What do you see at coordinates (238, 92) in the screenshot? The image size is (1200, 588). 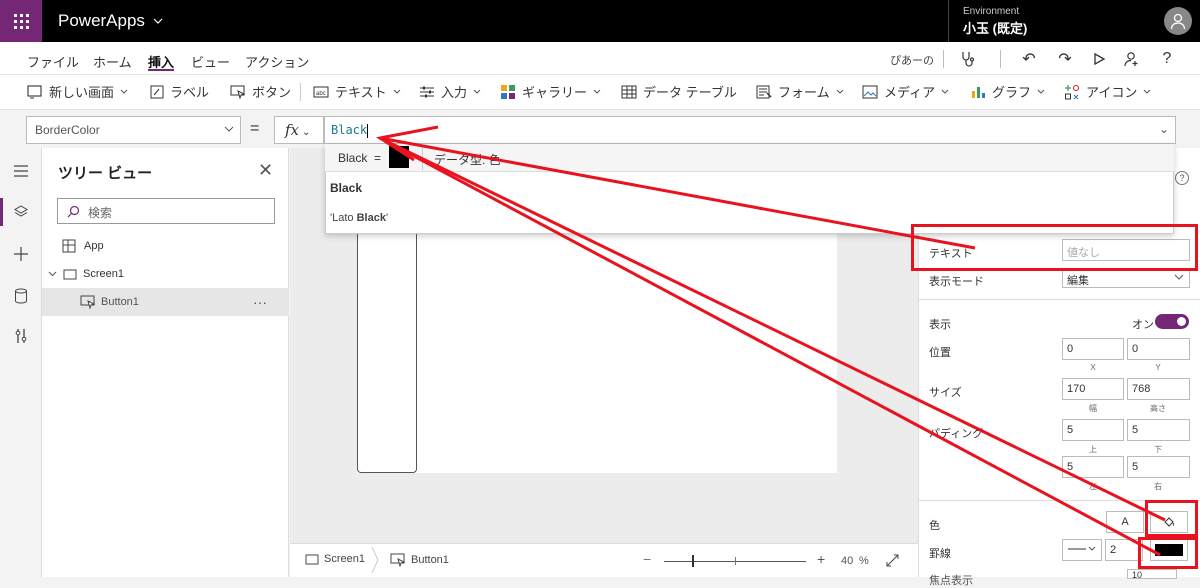 I see `button-icon` at bounding box center [238, 92].